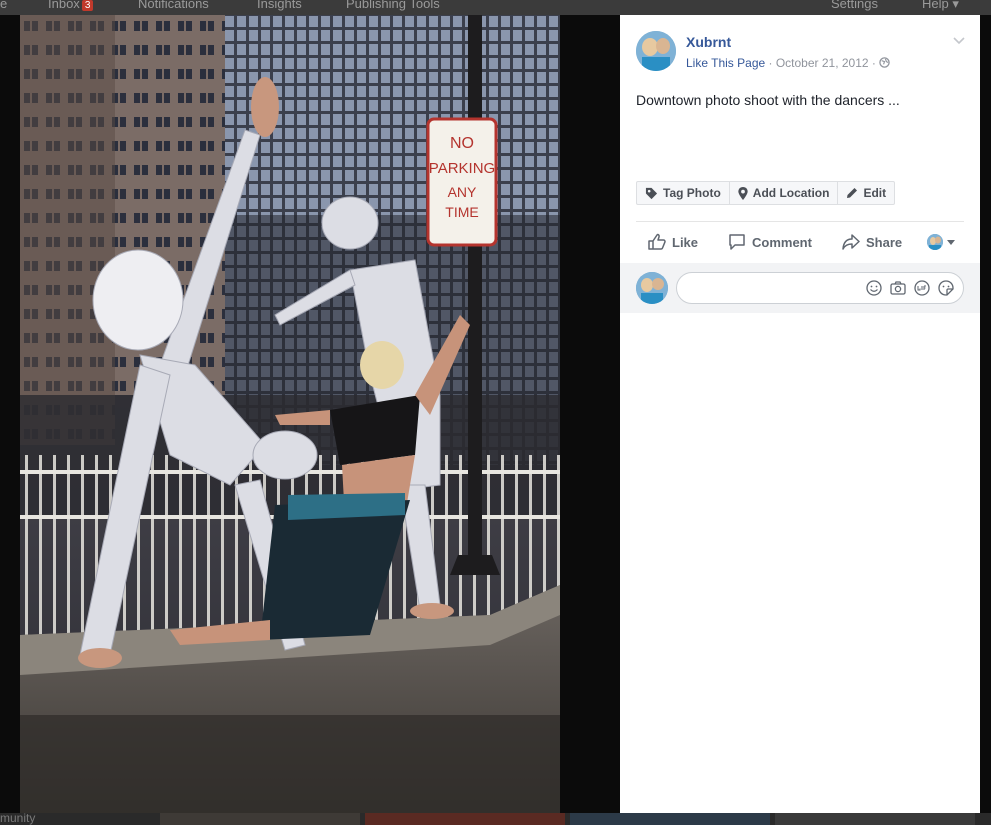 This screenshot has width=991, height=825. Describe the element at coordinates (959, 40) in the screenshot. I see `chevron-down-icon` at that location.